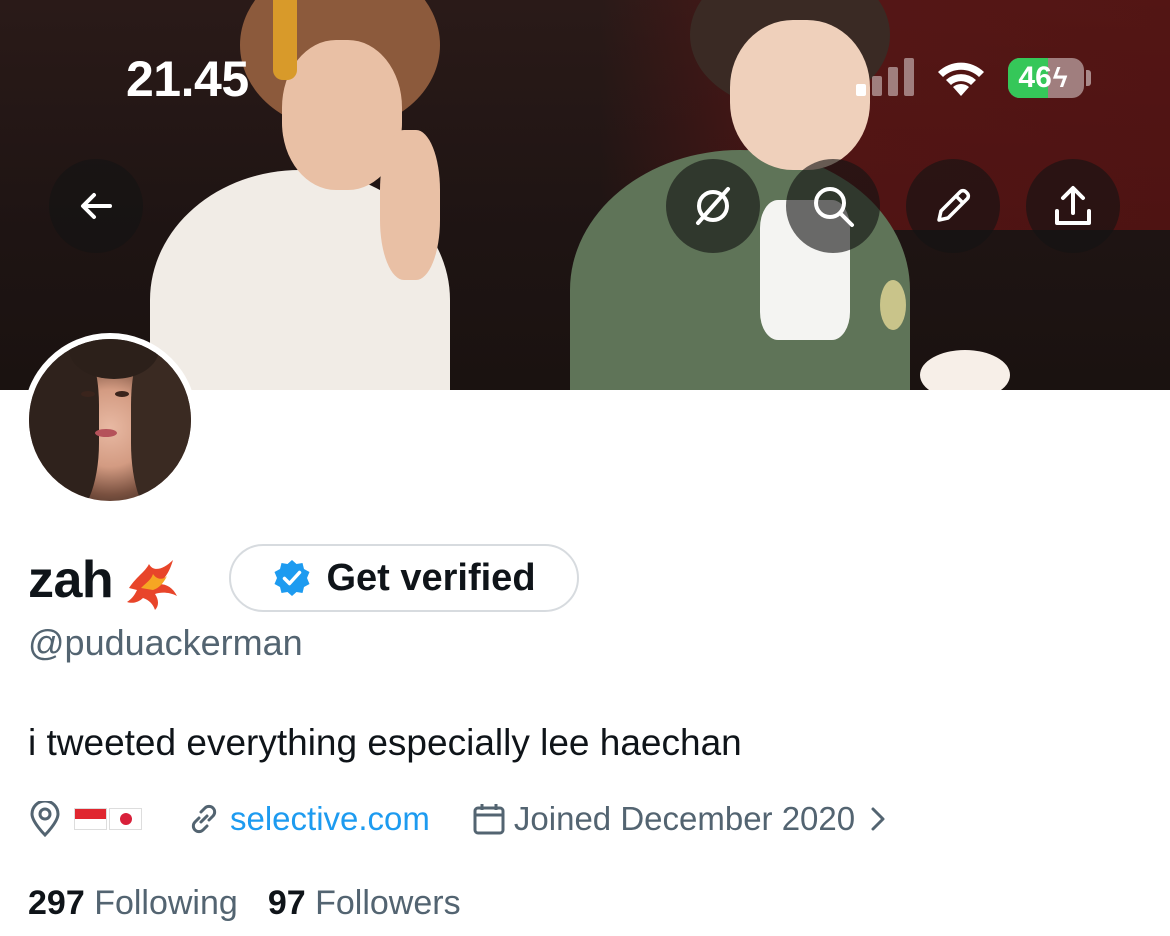 The height and width of the screenshot is (936, 1170). I want to click on get-verified-button: Get verified, so click(404, 578).